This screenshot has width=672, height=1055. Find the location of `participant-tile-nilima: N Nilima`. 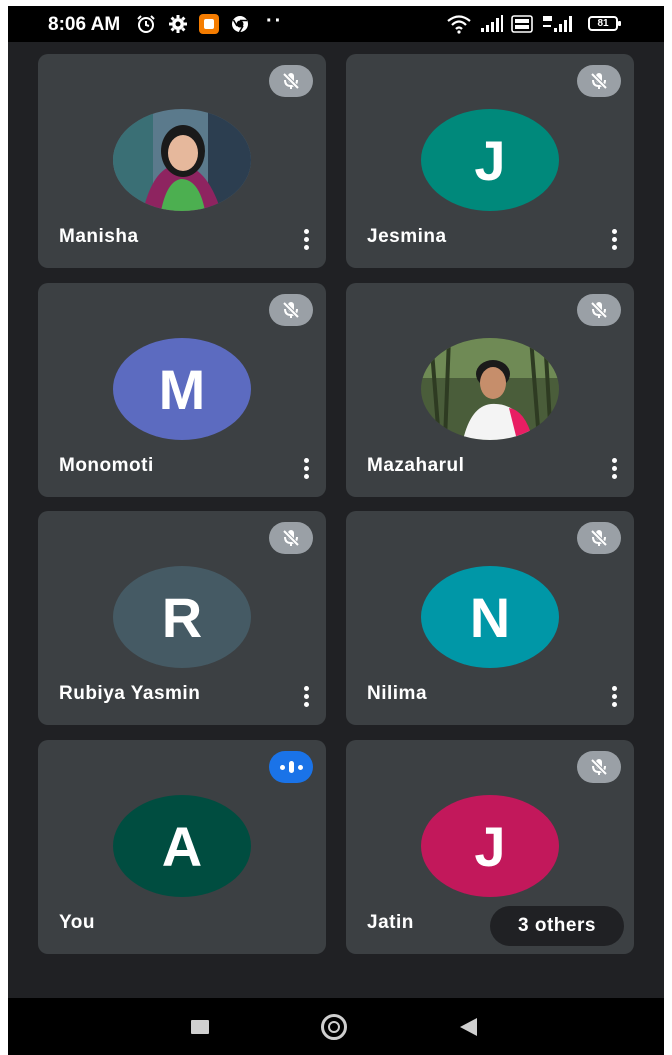

participant-tile-nilima: N Nilima is located at coordinates (490, 618).